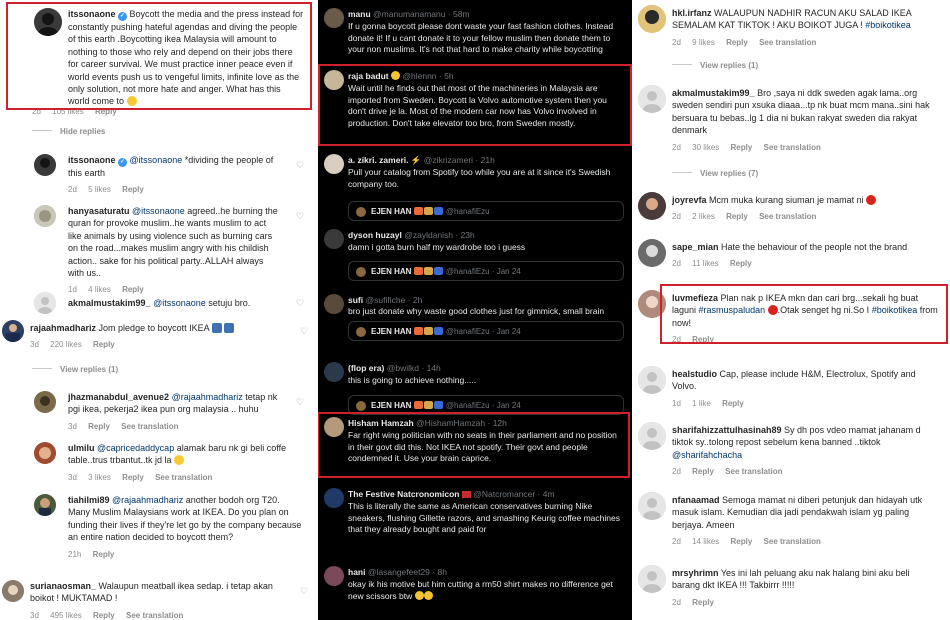 Image resolution: width=950 pixels, height=620 pixels. I want to click on mention-link: @itssonaone, so click(179, 303).